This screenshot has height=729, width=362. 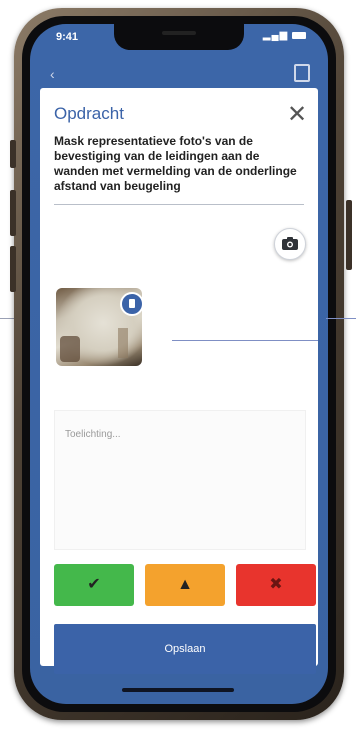 I want to click on trash-icon, so click(x=132, y=303).